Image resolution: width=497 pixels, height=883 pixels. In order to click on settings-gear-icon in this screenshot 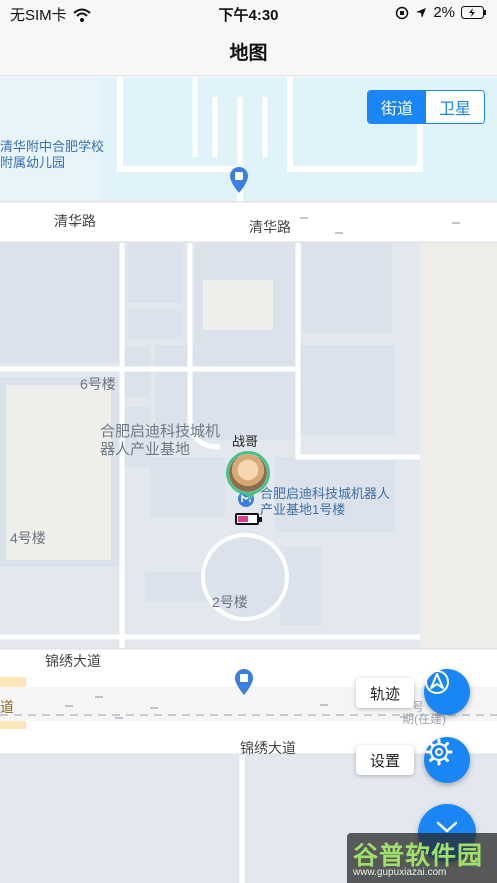, I will do `click(439, 752)`.